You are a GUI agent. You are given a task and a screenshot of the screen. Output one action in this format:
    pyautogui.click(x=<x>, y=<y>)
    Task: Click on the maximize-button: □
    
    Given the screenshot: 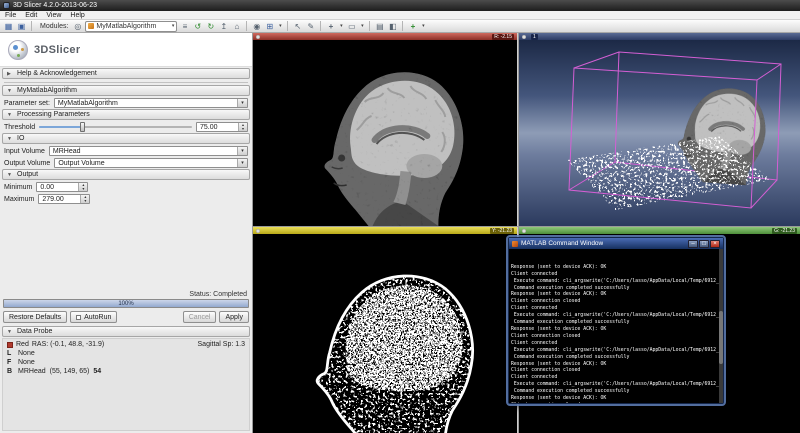 What is the action you would take?
    pyautogui.click(x=704, y=243)
    